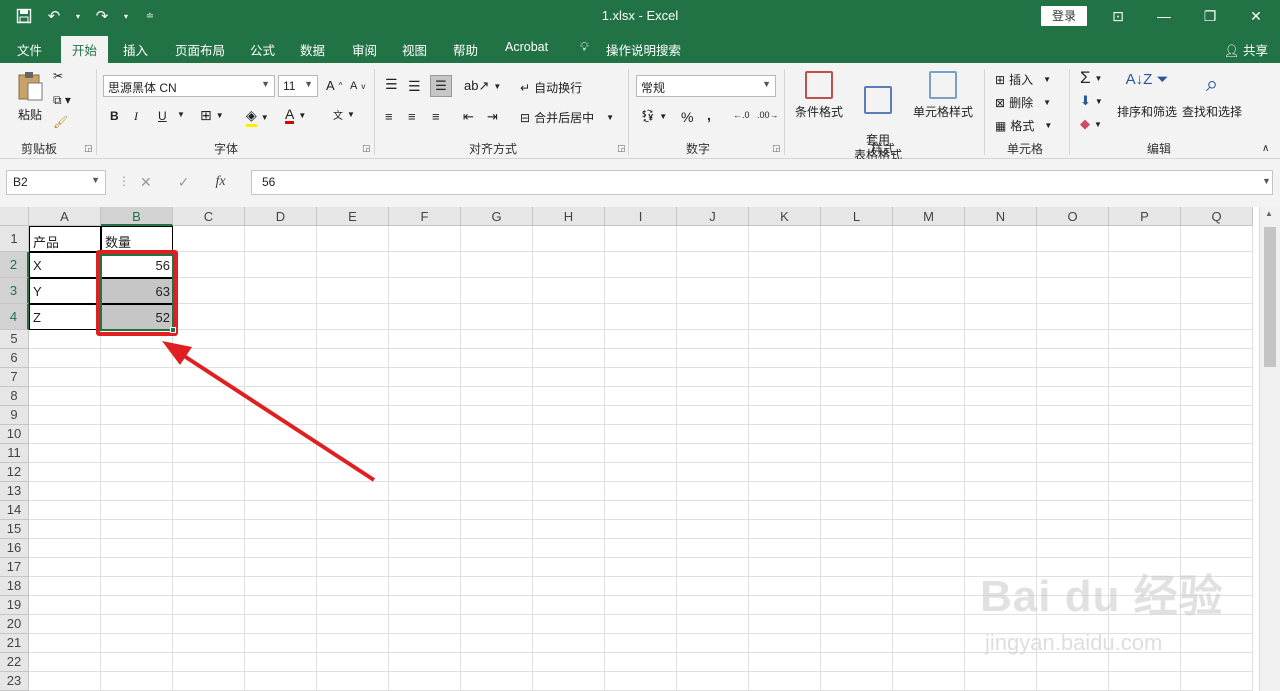 This screenshot has width=1280, height=691. I want to click on cell-i6, so click(641, 358).